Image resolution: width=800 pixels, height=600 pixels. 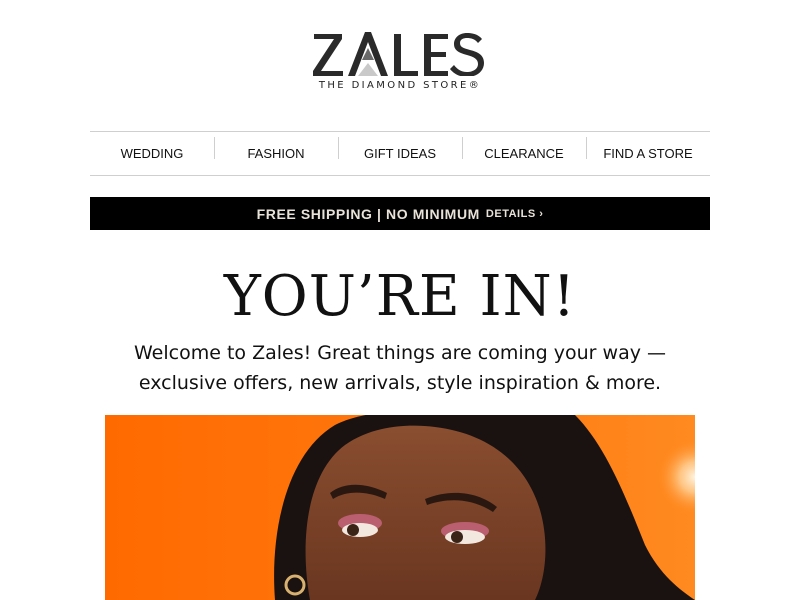 What do you see at coordinates (276, 149) in the screenshot?
I see `nav-item-fashion: FASHION` at bounding box center [276, 149].